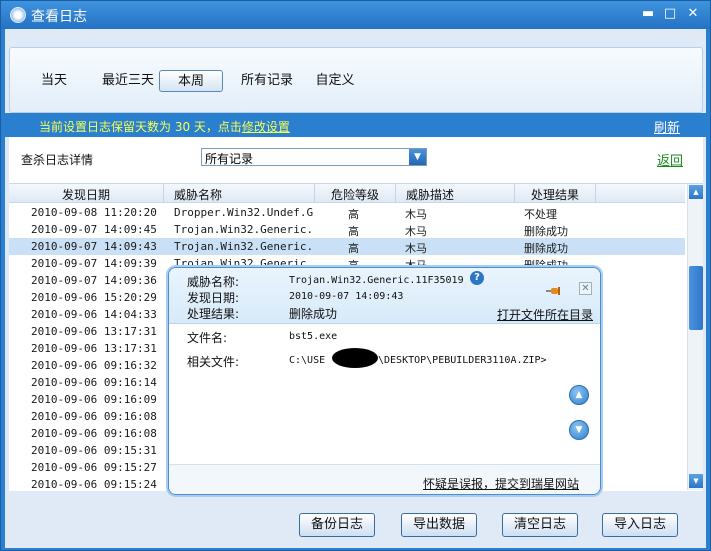 This screenshot has width=711, height=551. What do you see at coordinates (355, 15) in the screenshot?
I see `title-bar: 查看日志 ▬ □ ✕` at bounding box center [355, 15].